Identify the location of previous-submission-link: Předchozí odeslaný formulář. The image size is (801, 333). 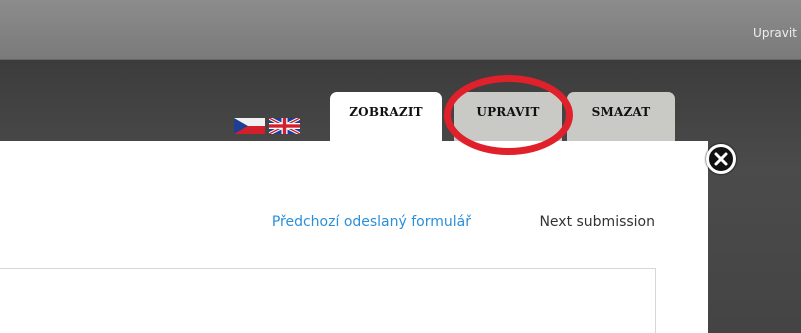
(371, 222).